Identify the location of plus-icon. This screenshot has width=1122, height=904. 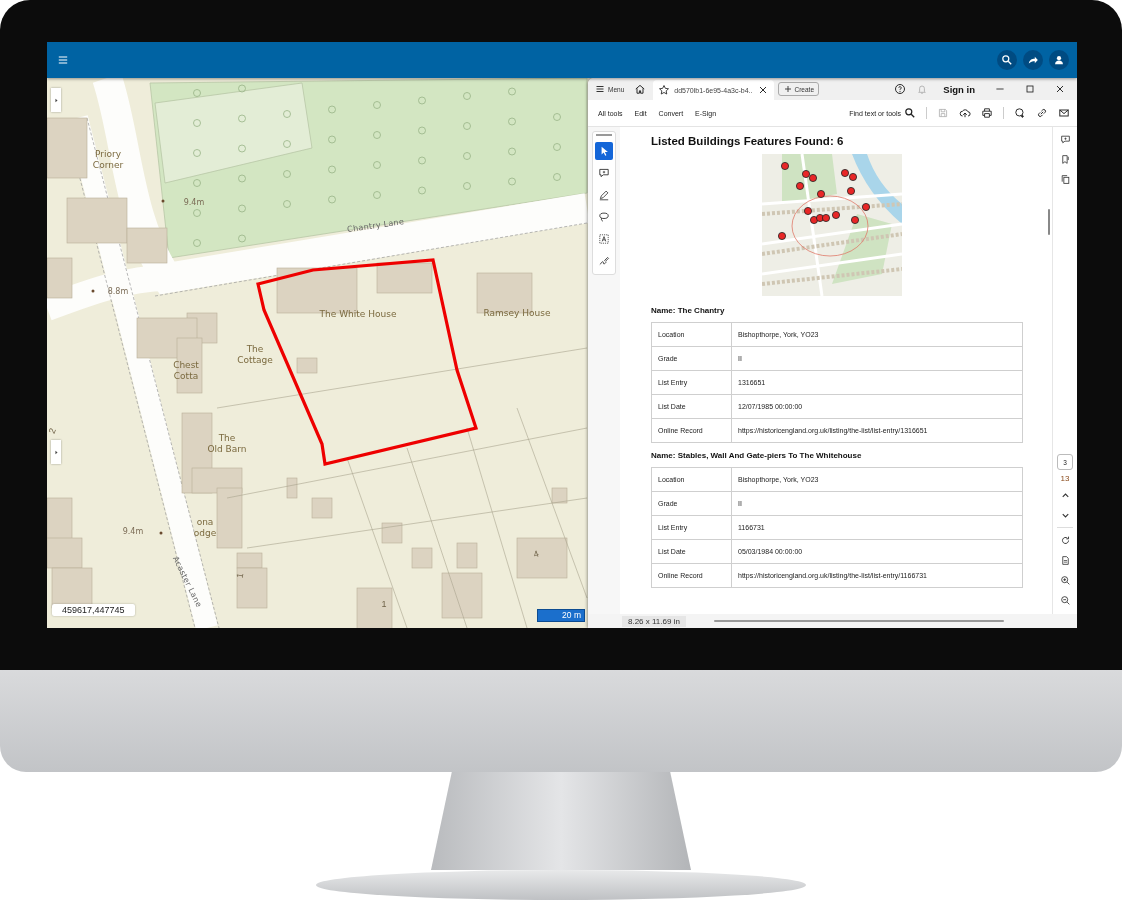
(787, 89).